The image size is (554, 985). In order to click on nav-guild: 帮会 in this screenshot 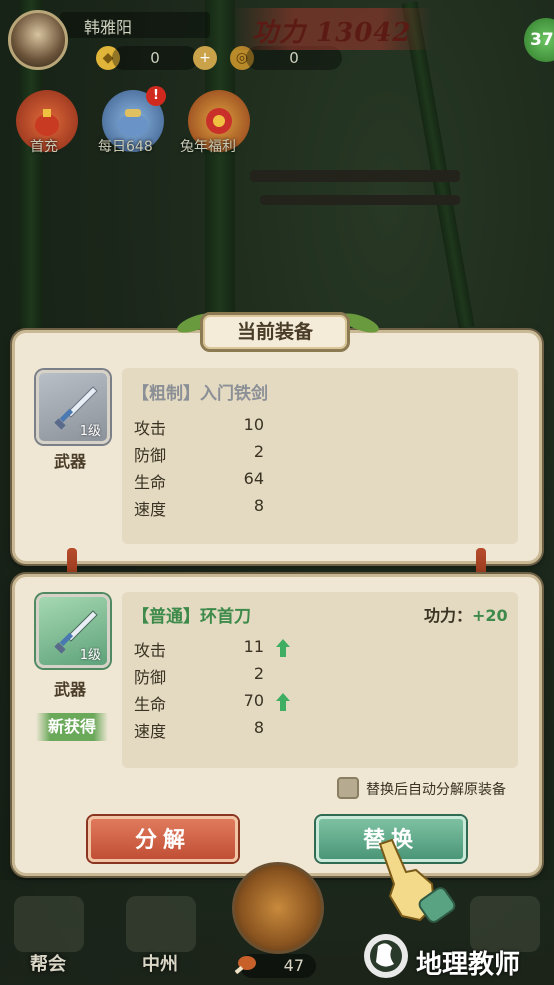, I will do `click(48, 963)`.